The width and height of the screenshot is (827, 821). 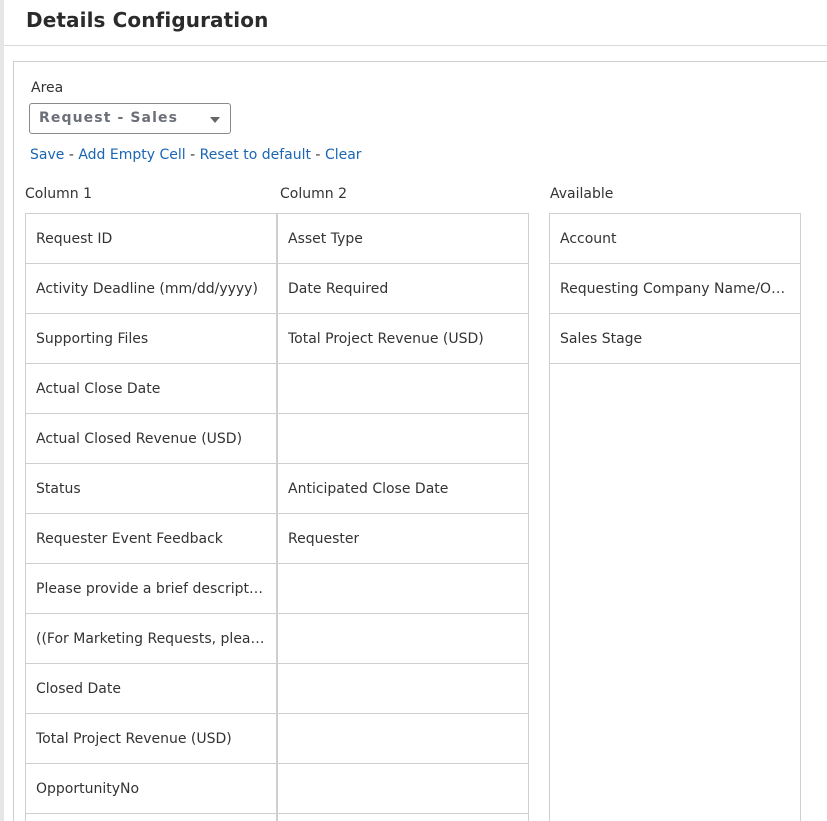 I want to click on field-cell: Sales Stage, so click(x=675, y=339).